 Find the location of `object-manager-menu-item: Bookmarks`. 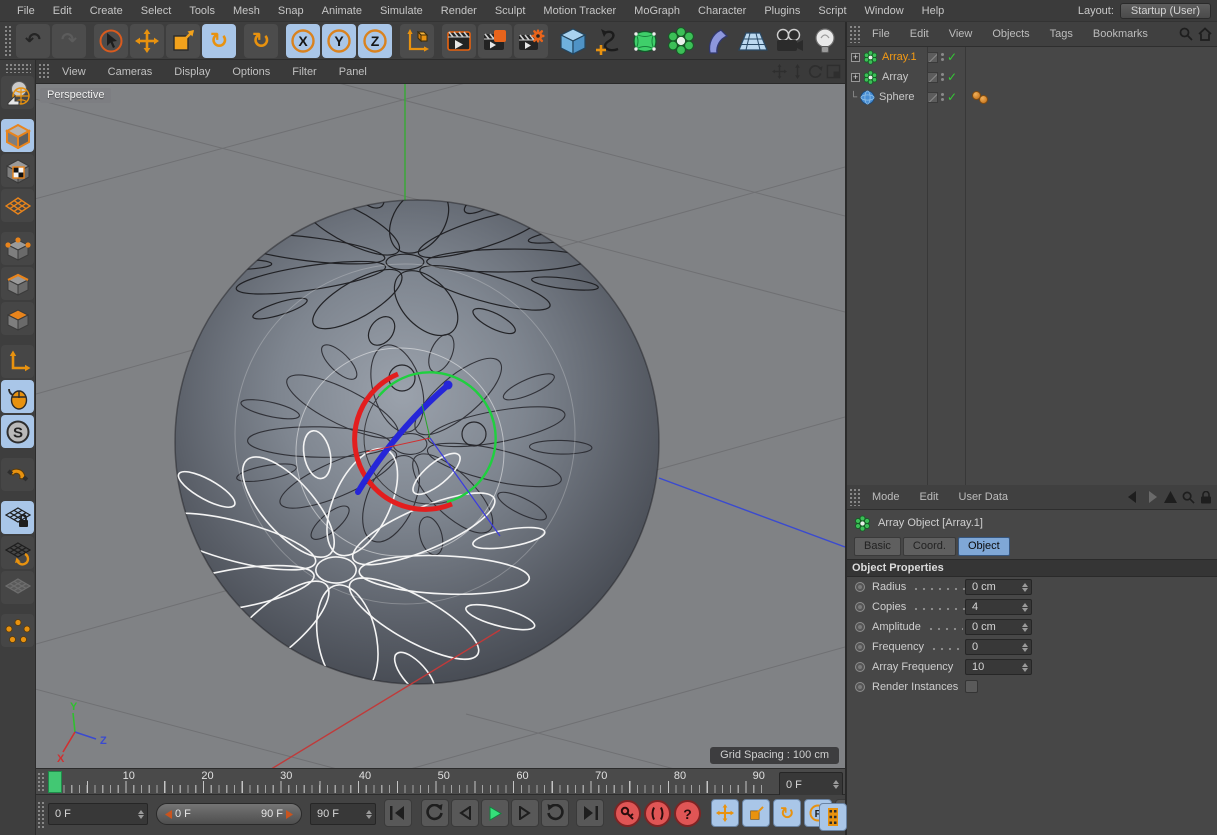

object-manager-menu-item: Bookmarks is located at coordinates (1120, 34).